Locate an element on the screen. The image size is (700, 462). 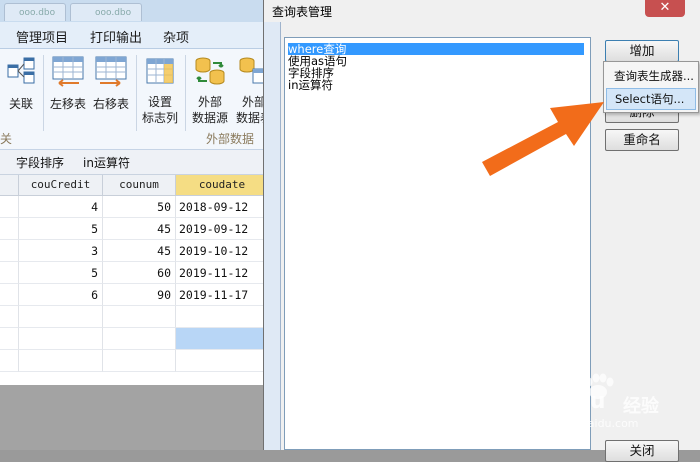
cell-coudate: 2019-09-12 is located at coordinates (222, 229).